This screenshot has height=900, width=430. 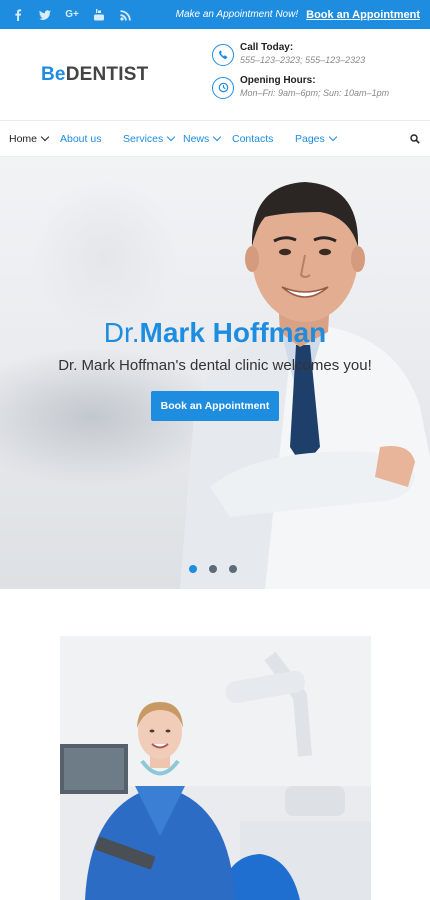 I want to click on nav-item-about: About us, so click(x=80, y=139).